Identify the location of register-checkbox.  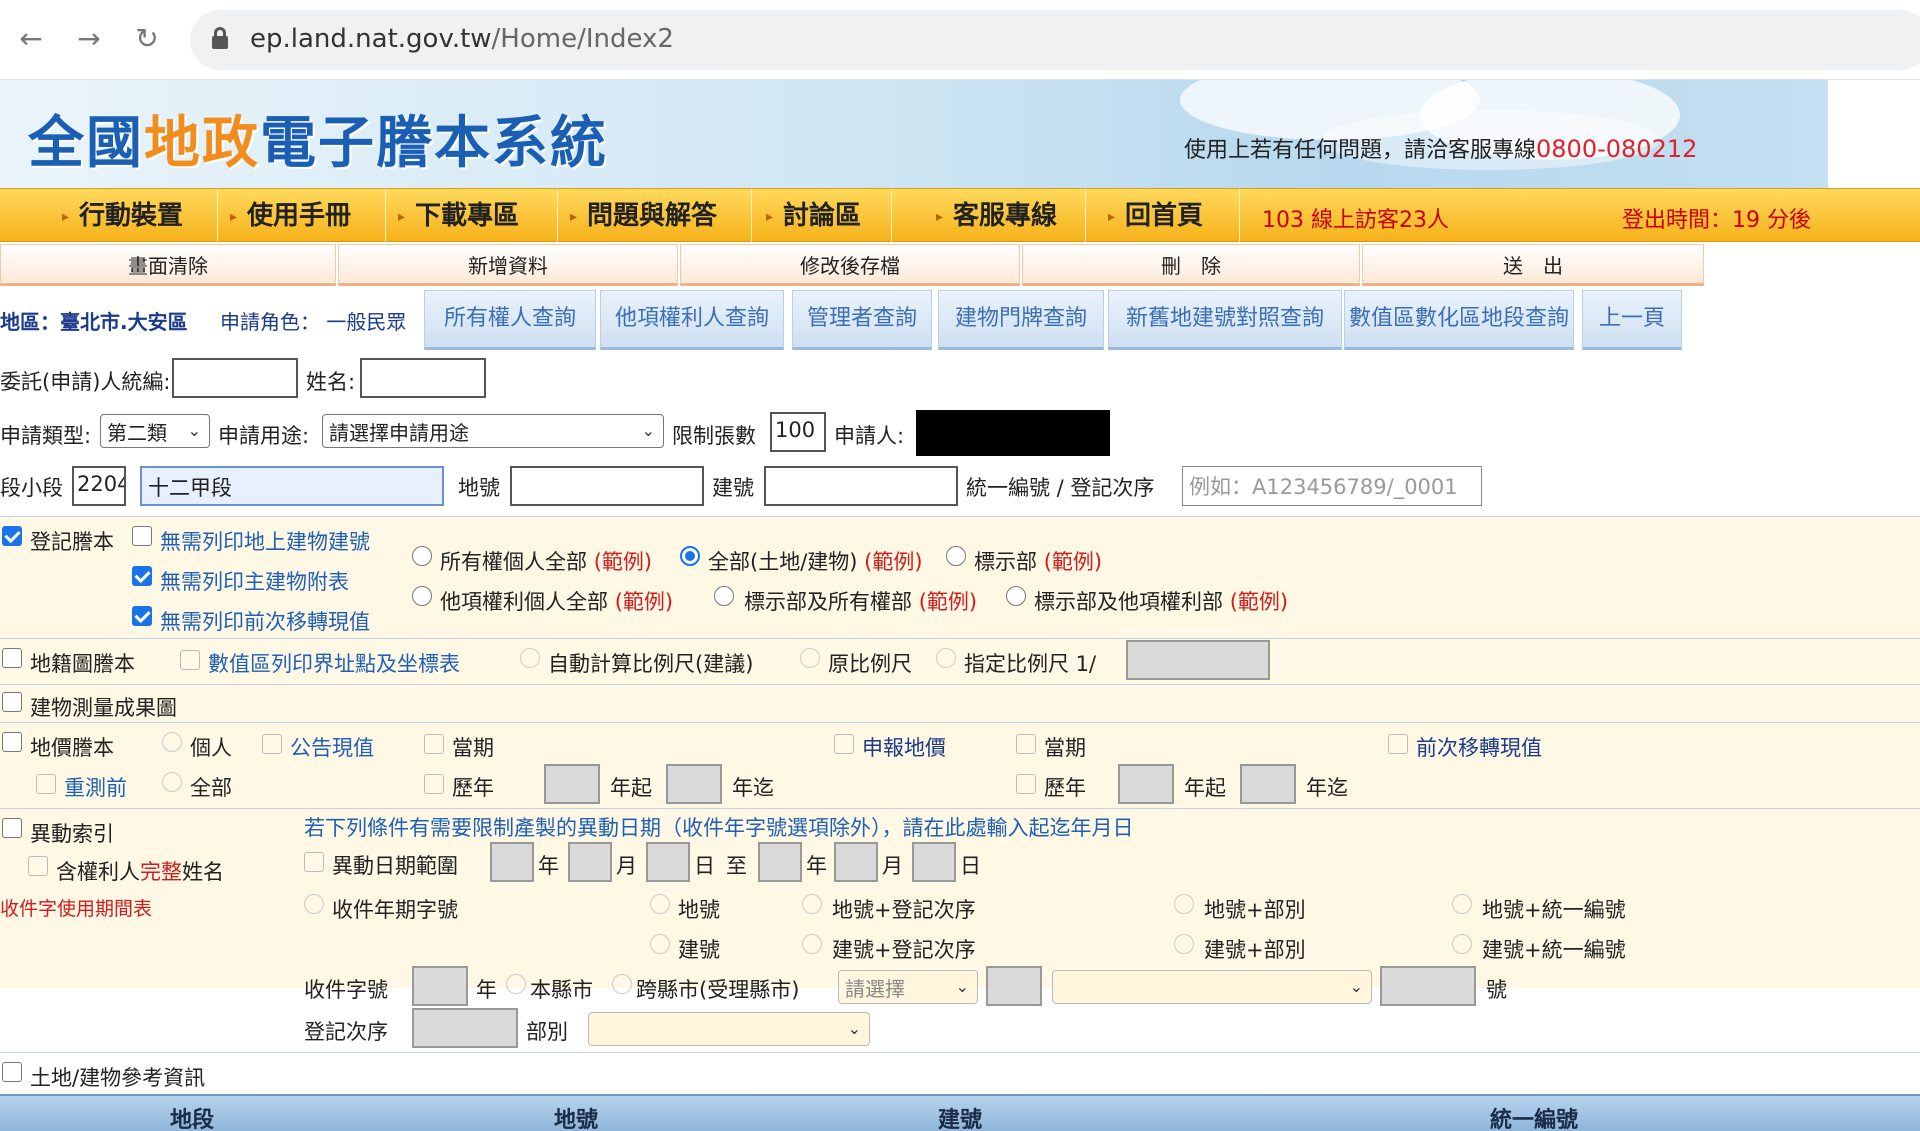
(12, 536).